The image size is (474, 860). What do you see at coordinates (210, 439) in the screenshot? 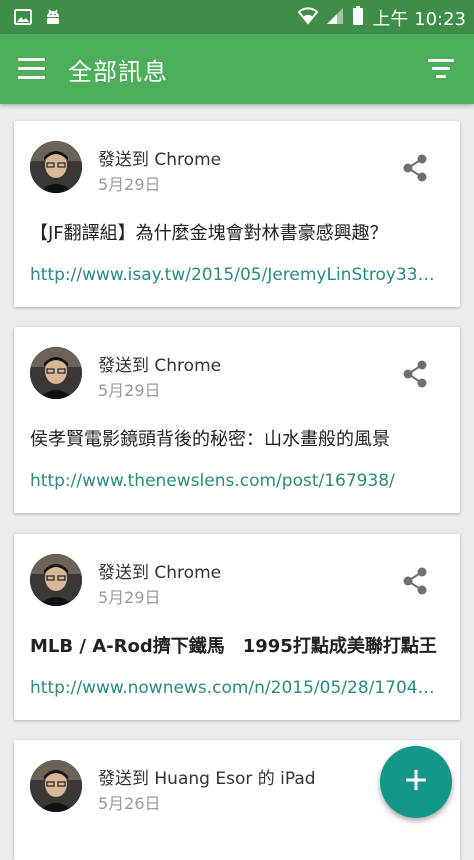
I see `message-title: 侯孝賢電影鏡頭背後的秘密：山水畫般的風景` at bounding box center [210, 439].